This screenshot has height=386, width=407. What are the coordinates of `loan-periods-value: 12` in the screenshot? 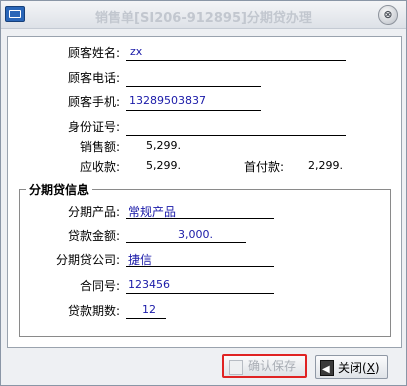 It's located at (149, 309).